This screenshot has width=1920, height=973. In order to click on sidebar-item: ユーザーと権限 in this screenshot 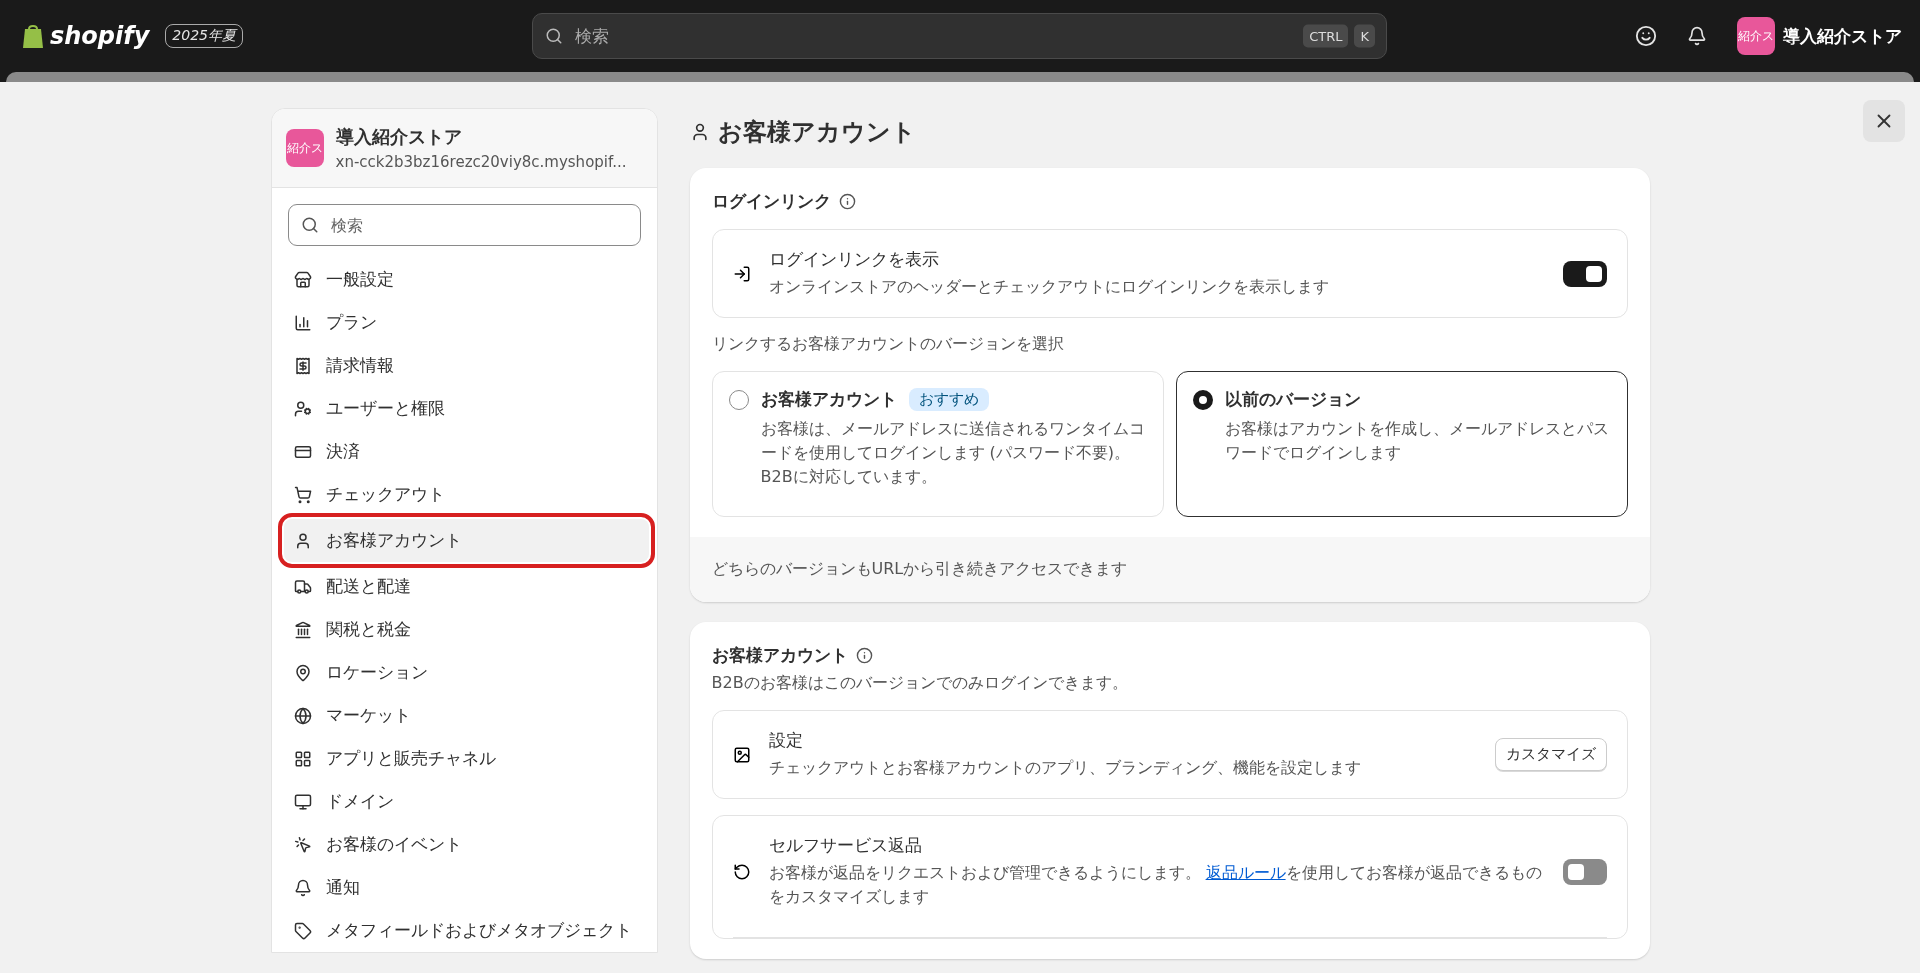, I will do `click(466, 408)`.